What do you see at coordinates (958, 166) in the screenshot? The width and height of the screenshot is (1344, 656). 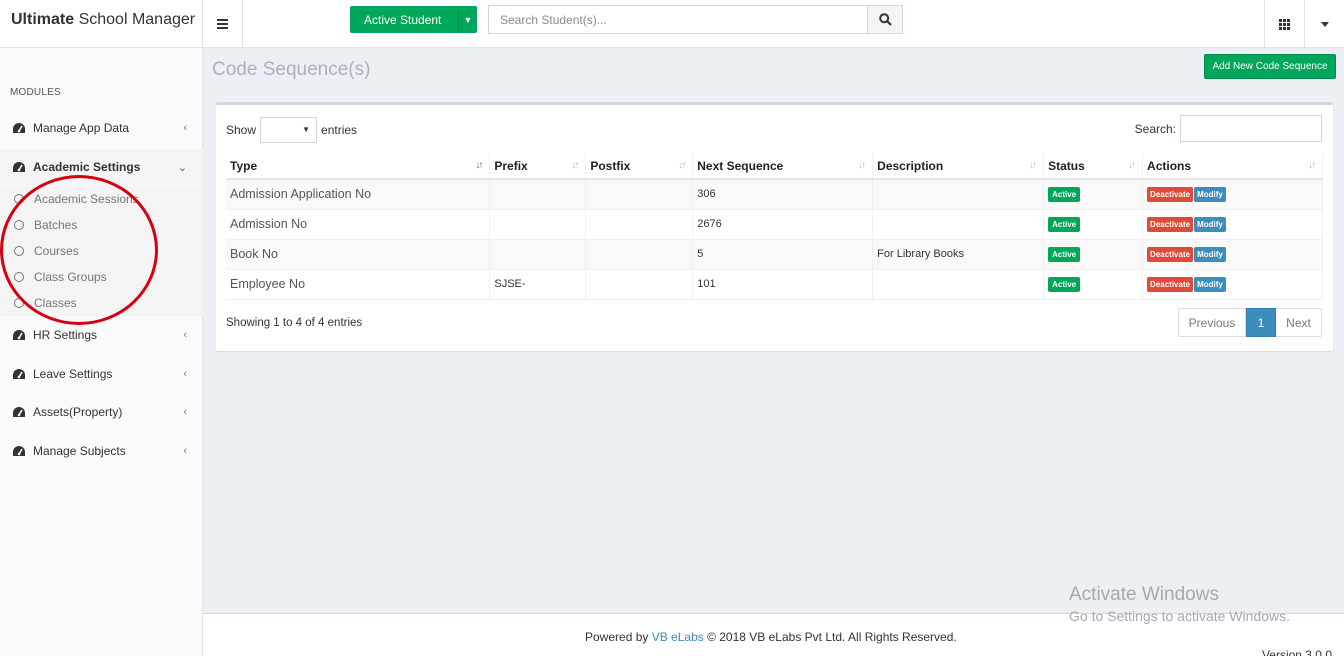 I see `column-header-description: Description ↓↑` at bounding box center [958, 166].